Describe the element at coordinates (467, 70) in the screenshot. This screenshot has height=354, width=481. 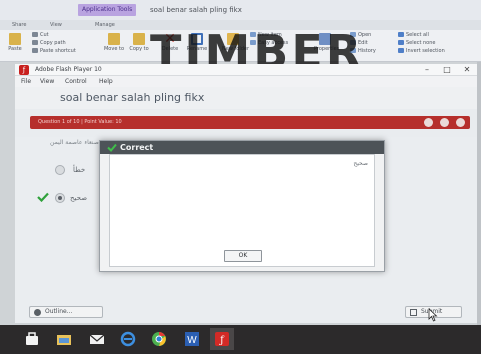
I see `close-button: ✕` at that location.